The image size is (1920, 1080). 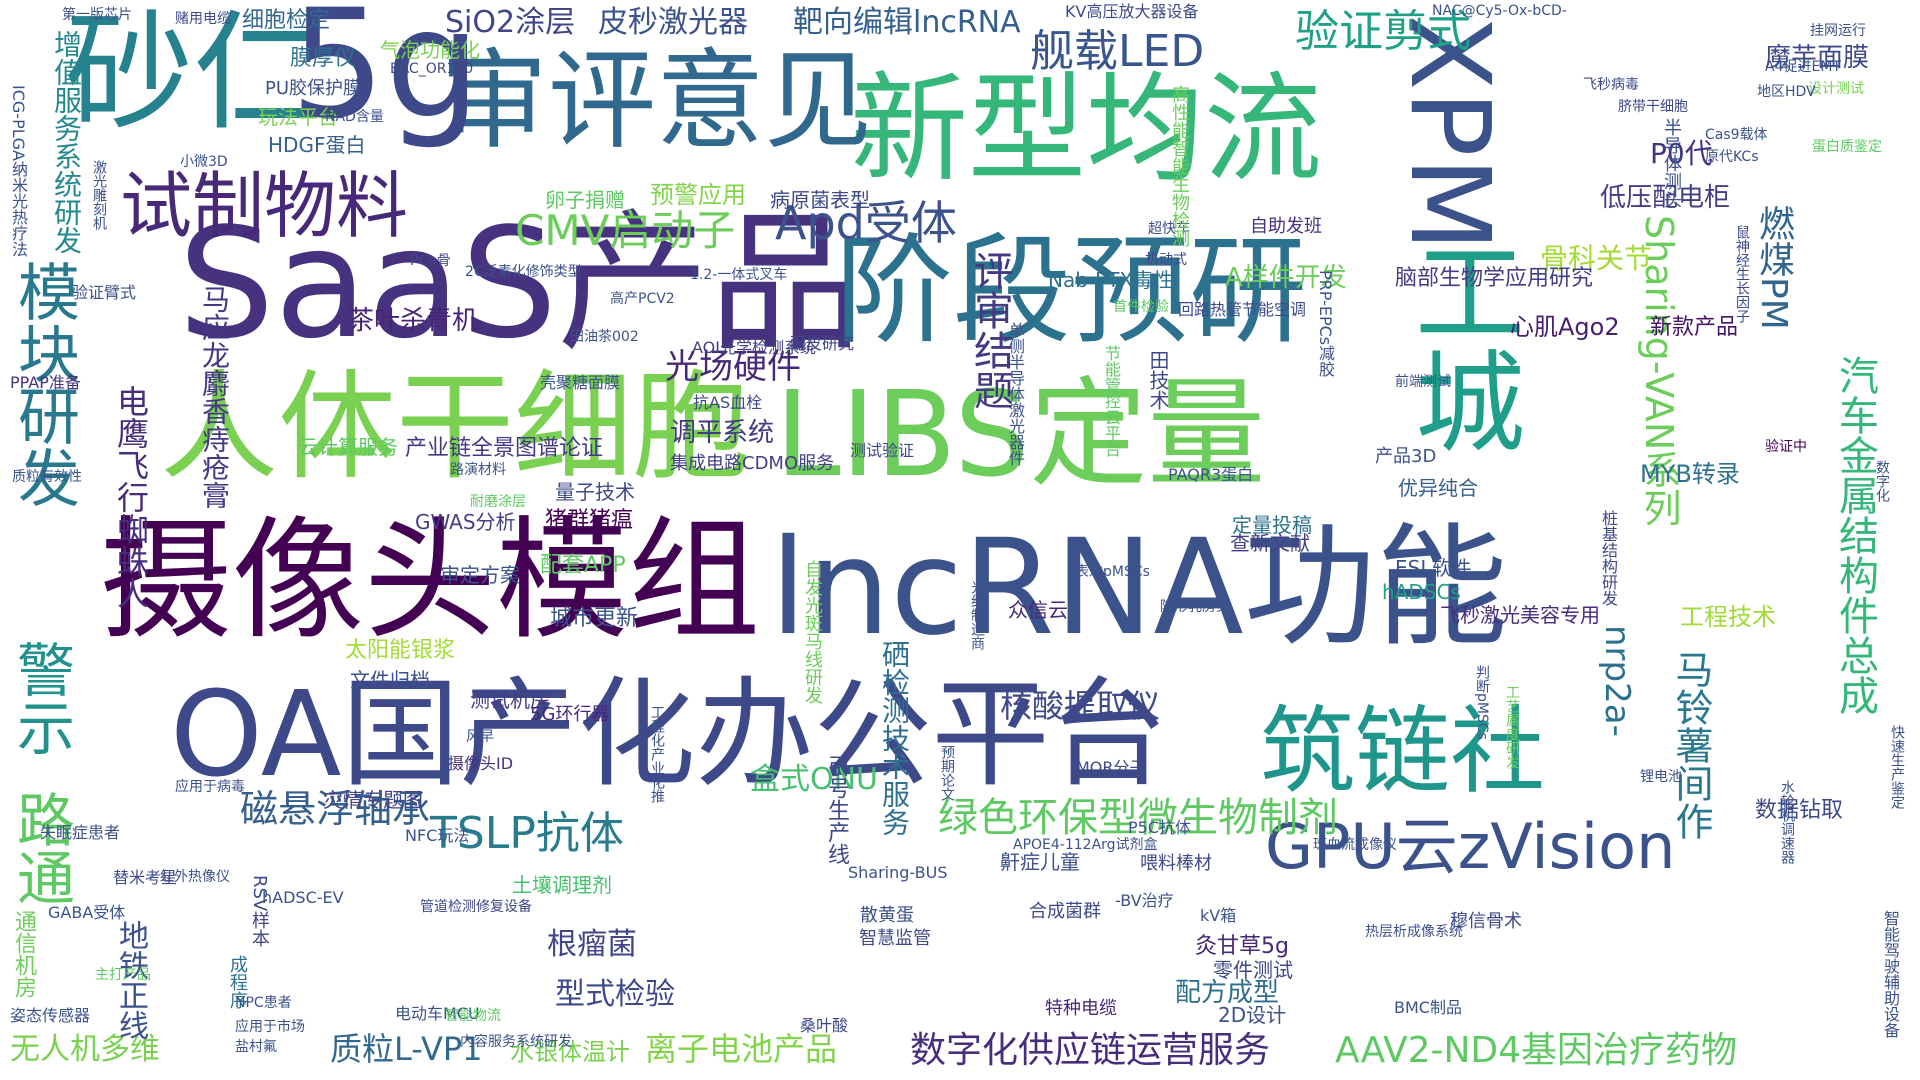 I want to click on word: PAQR3蛋白, so click(x=1211, y=474).